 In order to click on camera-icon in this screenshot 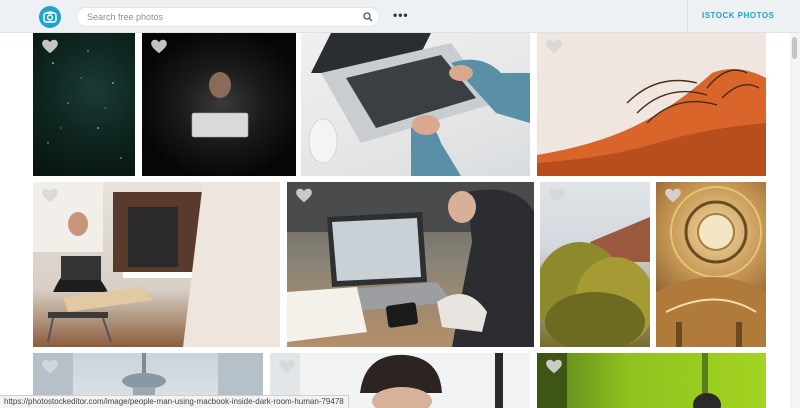, I will do `click(50, 17)`.